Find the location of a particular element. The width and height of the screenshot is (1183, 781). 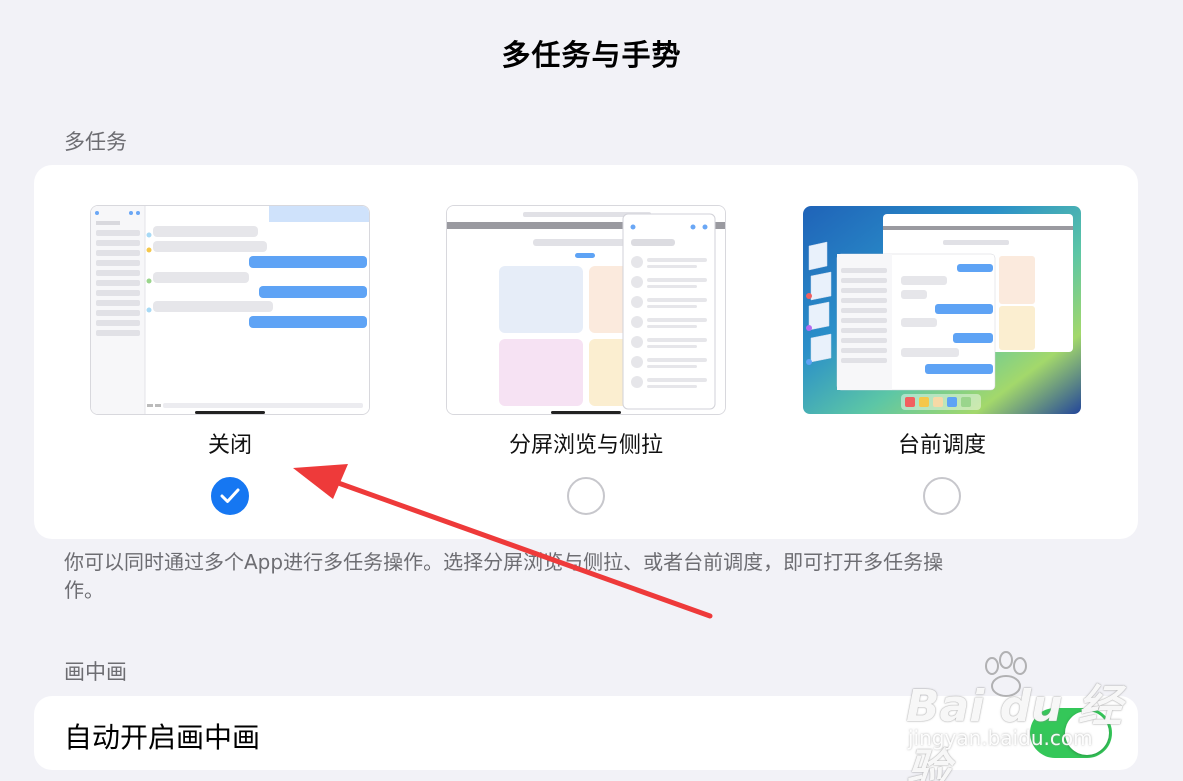

page-title: 多任务与手势 is located at coordinates (591, 55).